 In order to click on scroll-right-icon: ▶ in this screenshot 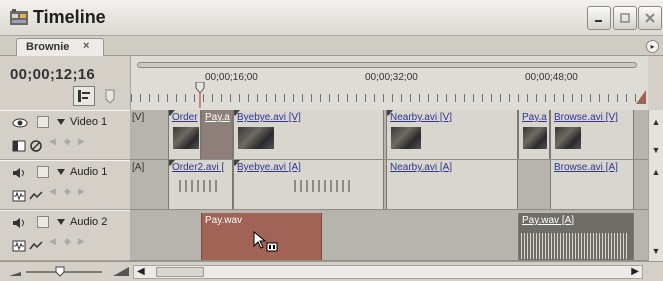, I will do `click(635, 271)`.